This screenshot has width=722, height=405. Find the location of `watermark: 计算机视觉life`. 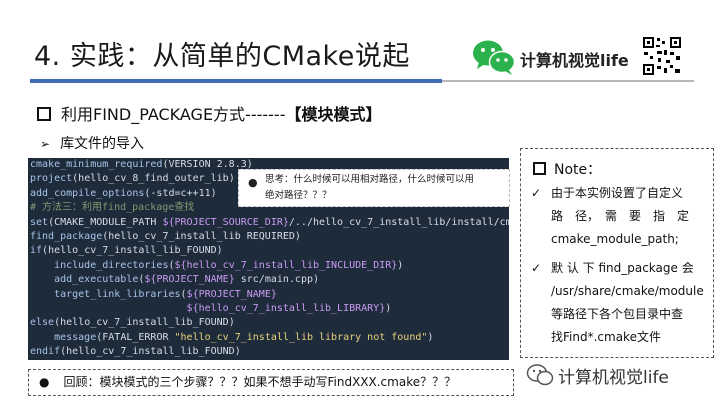

watermark: 计算机视觉life is located at coordinates (619, 374).